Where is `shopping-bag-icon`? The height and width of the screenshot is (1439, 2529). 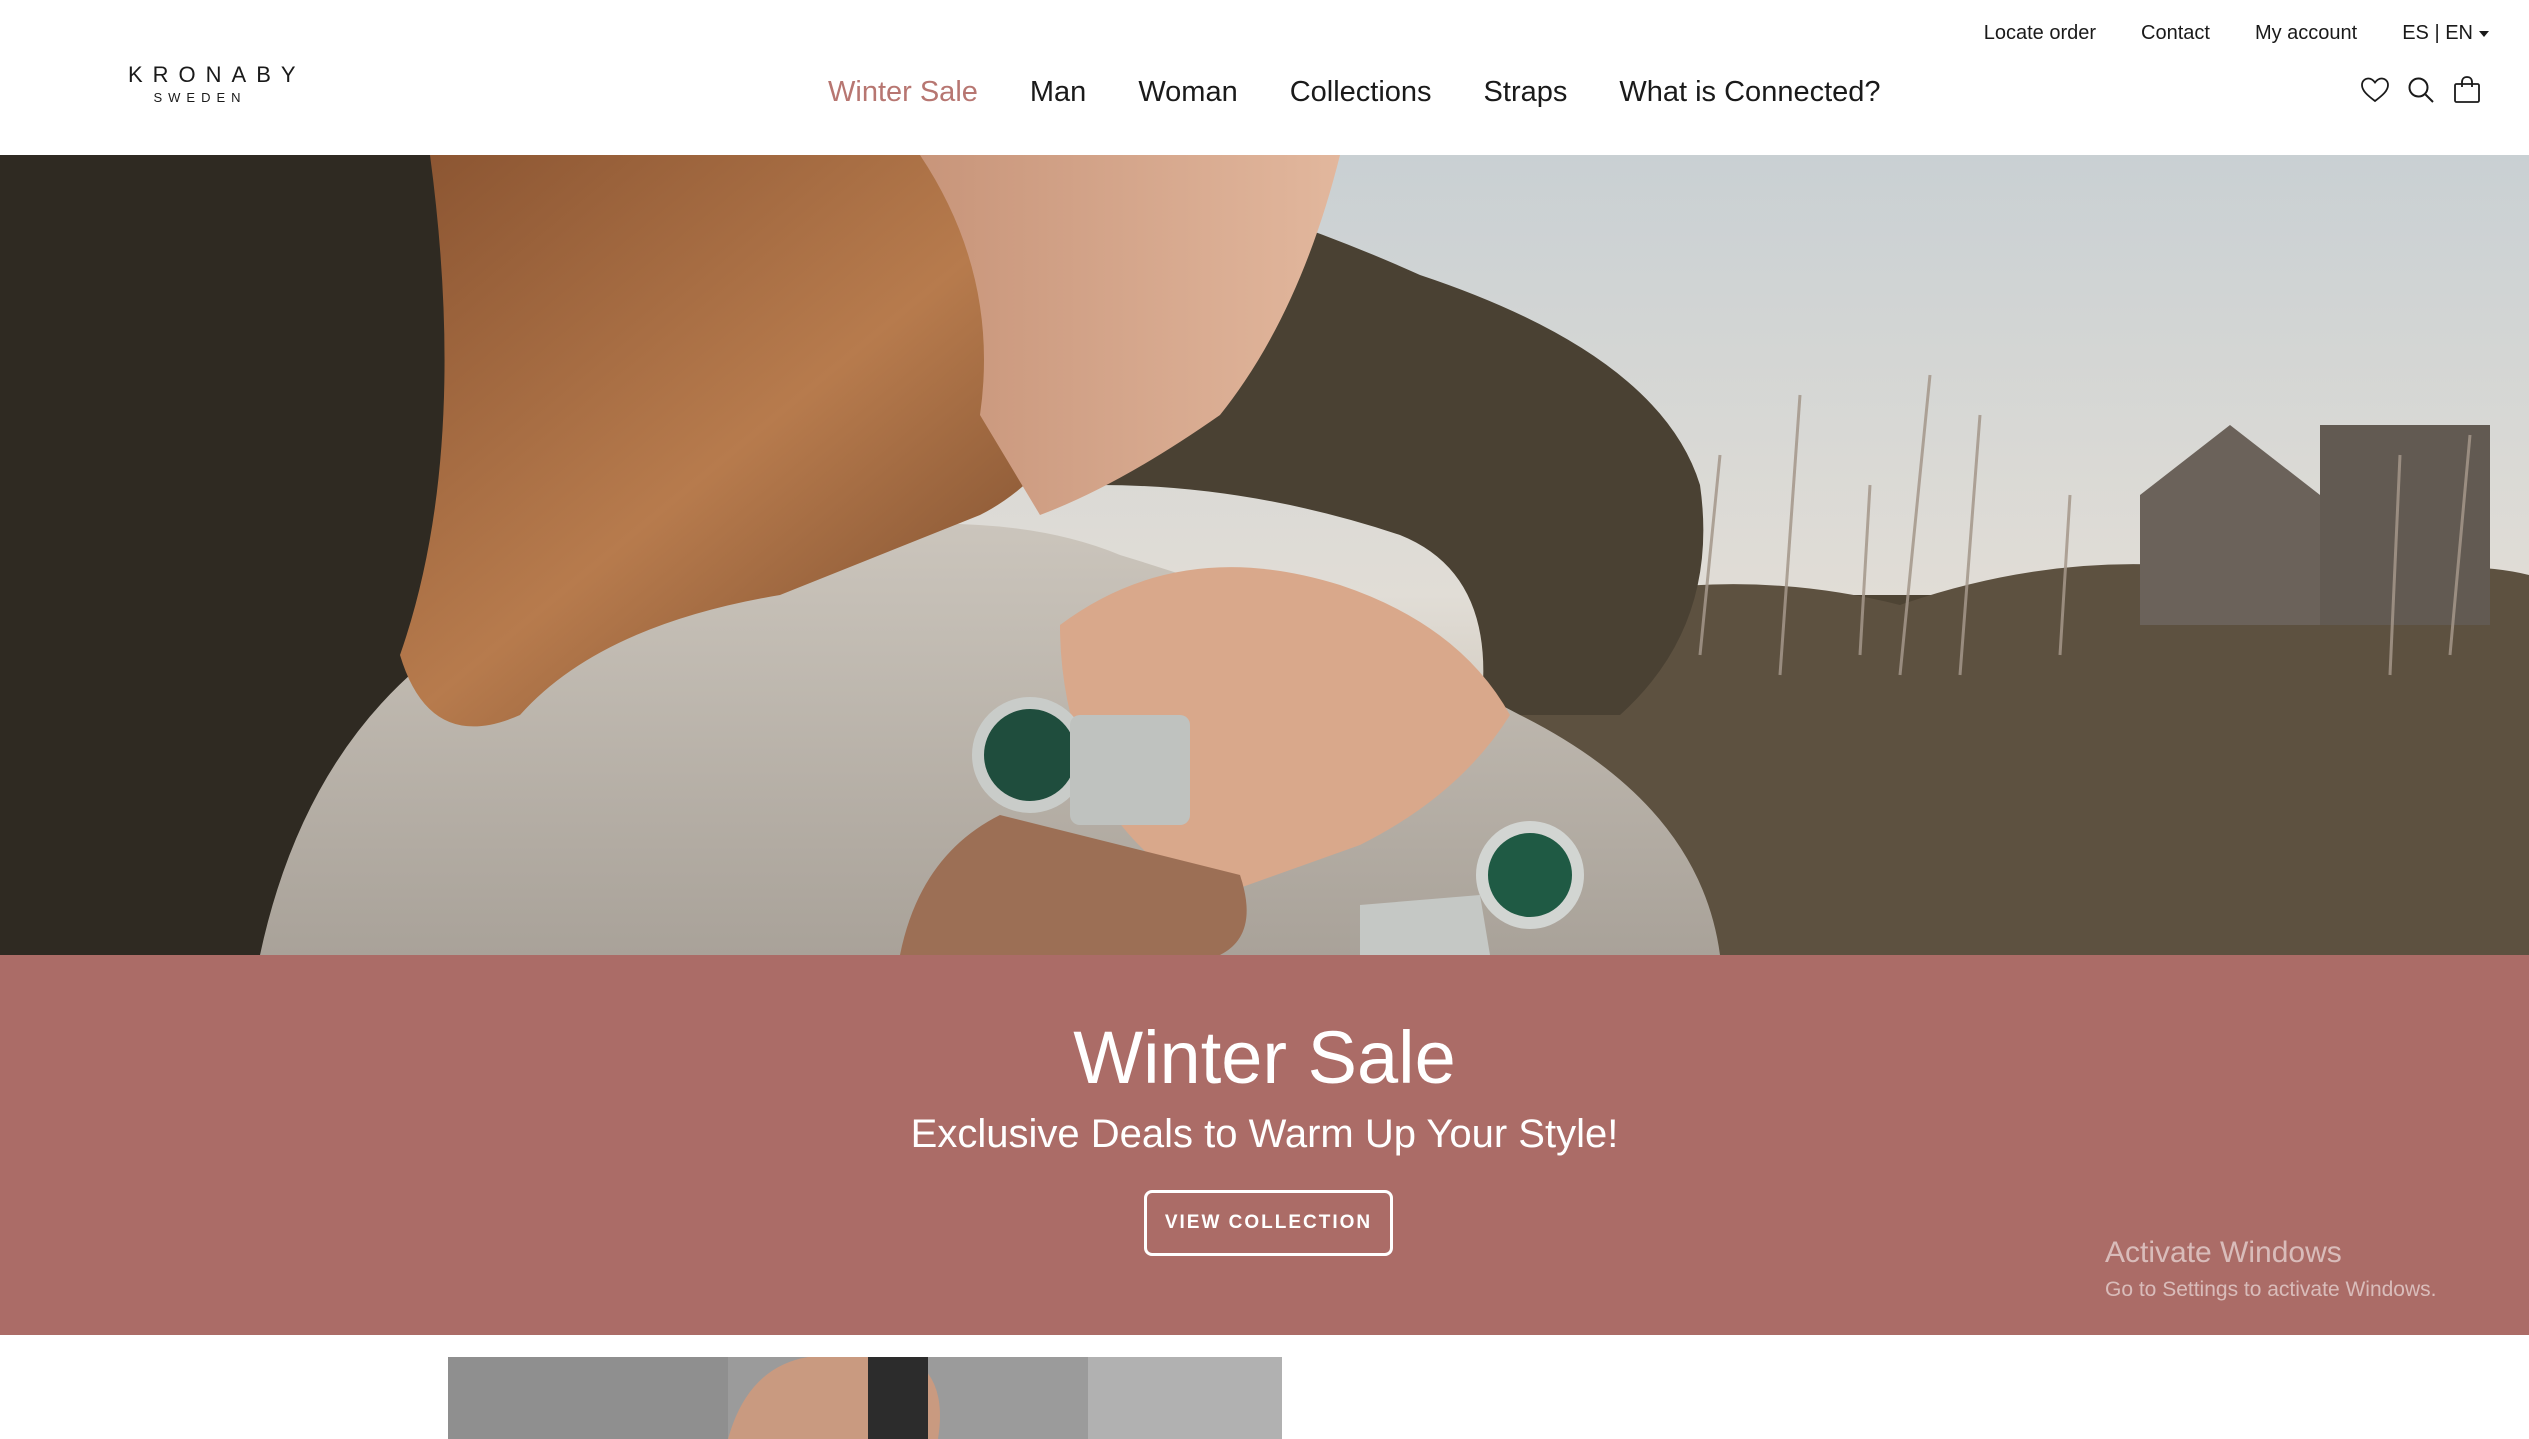
shopping-bag-icon is located at coordinates (2467, 90).